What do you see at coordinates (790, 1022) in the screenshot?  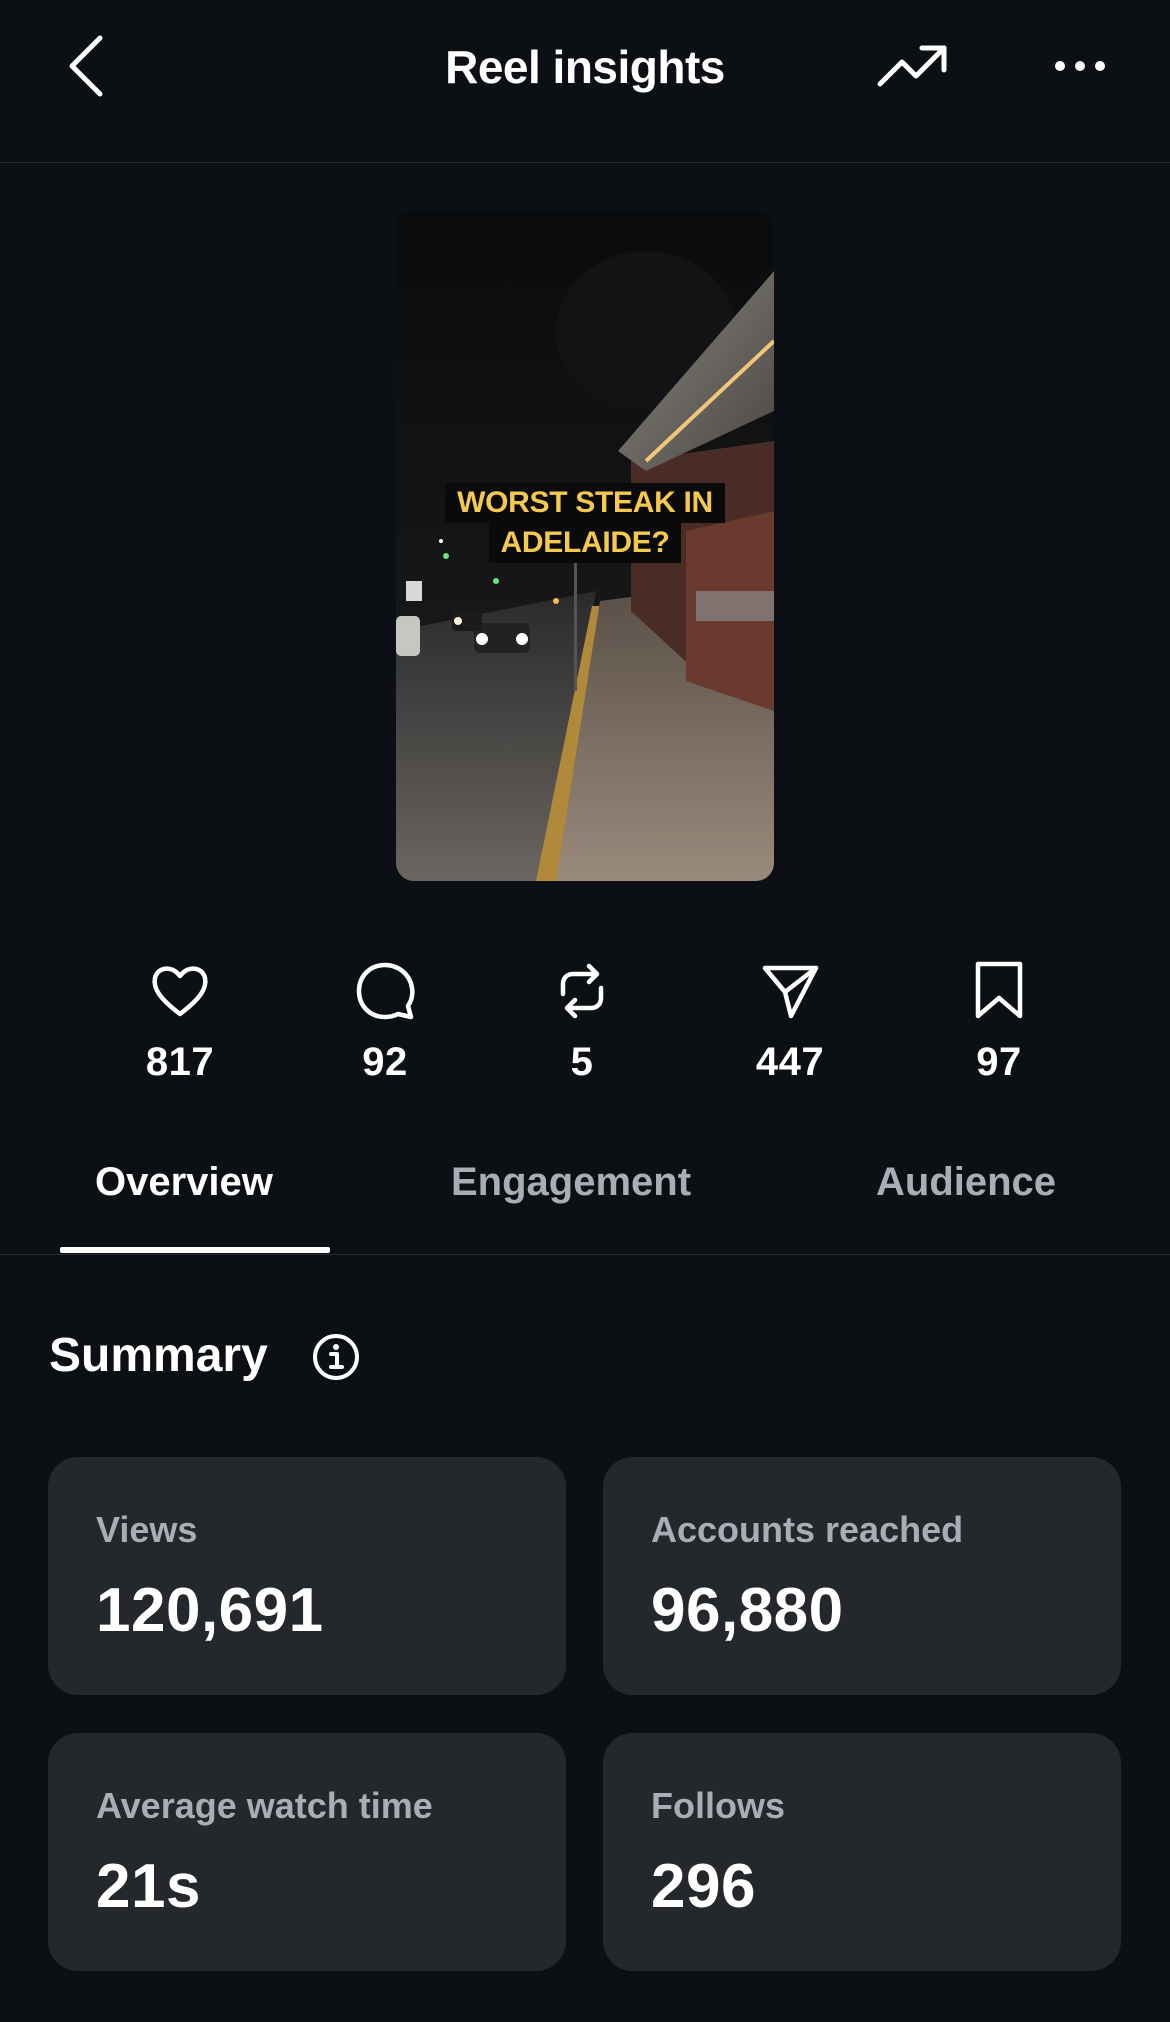 I see `shares-stat: 447` at bounding box center [790, 1022].